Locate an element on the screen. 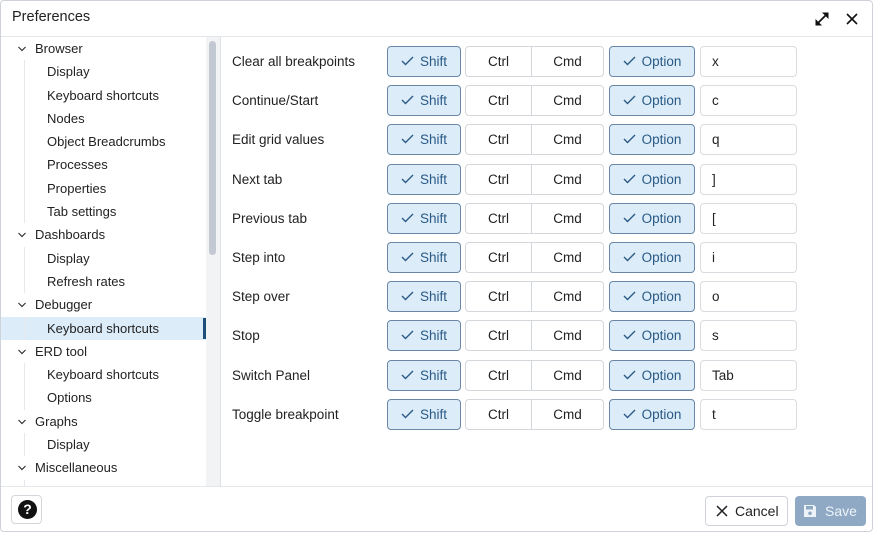 The width and height of the screenshot is (875, 534). sidebar-group-erd-tool: ERD tool is located at coordinates (103, 351).